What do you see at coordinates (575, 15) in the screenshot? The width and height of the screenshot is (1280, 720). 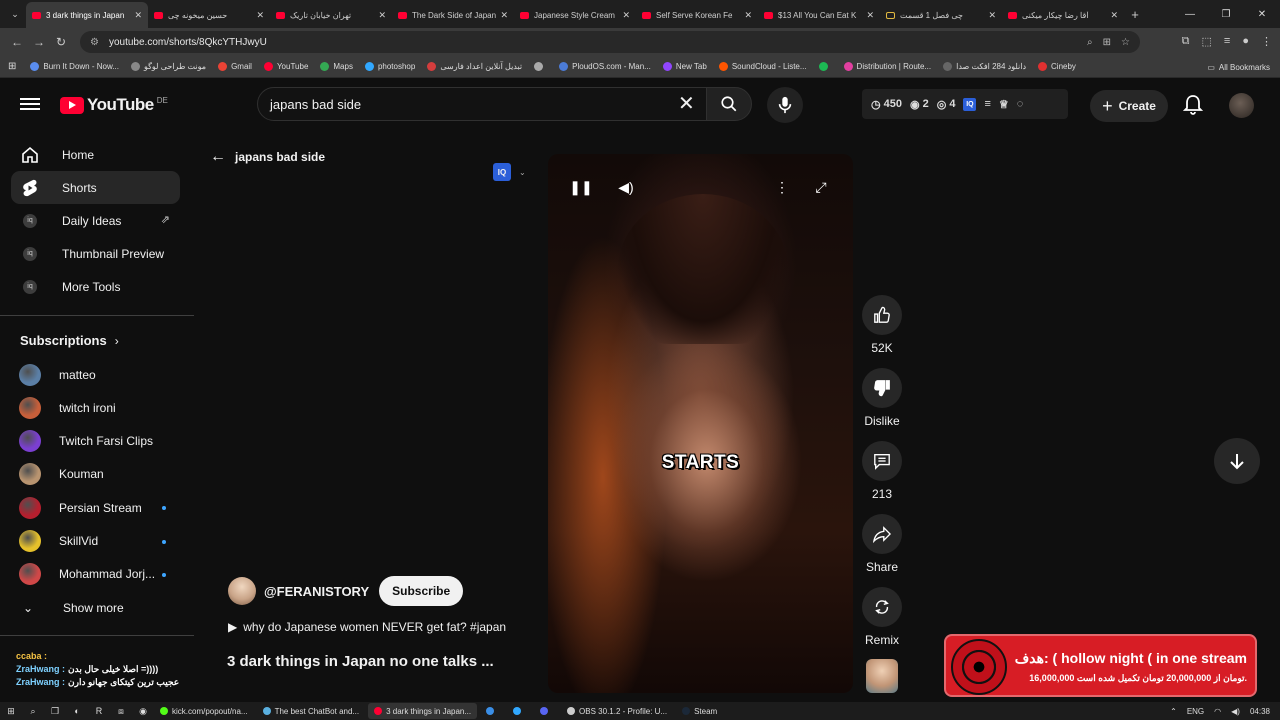 I see `browser-tab: Japanese Style Cream ✕` at bounding box center [575, 15].